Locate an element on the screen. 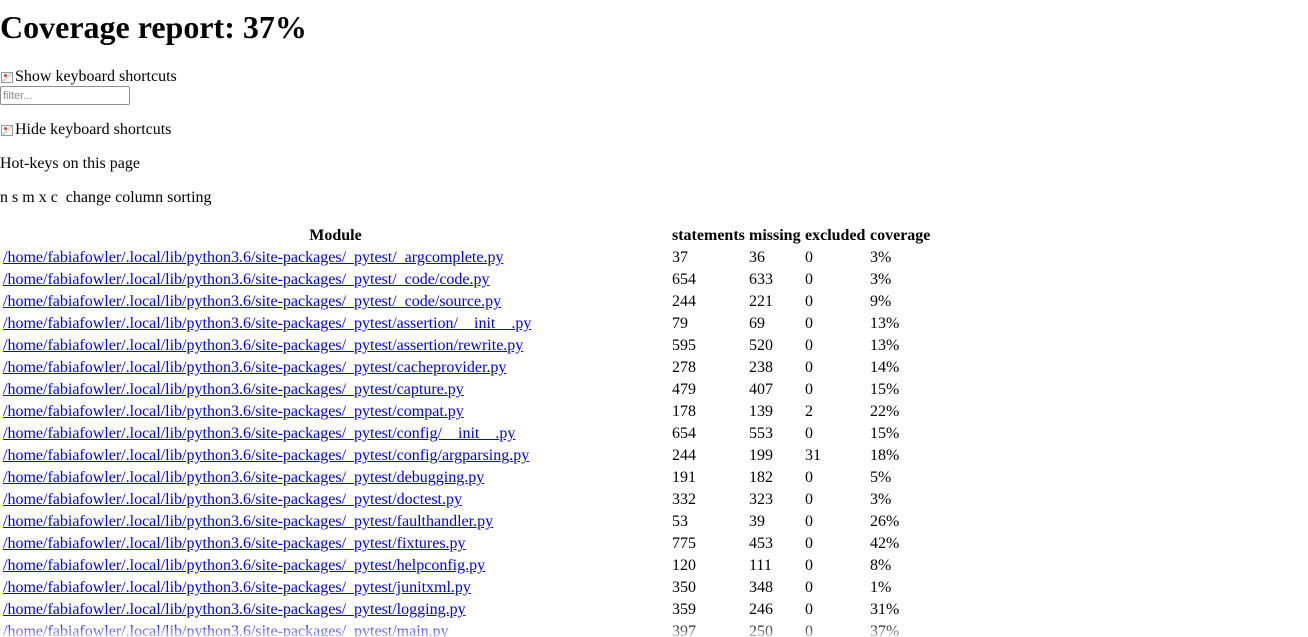  statements-cell: 120 is located at coordinates (684, 565).